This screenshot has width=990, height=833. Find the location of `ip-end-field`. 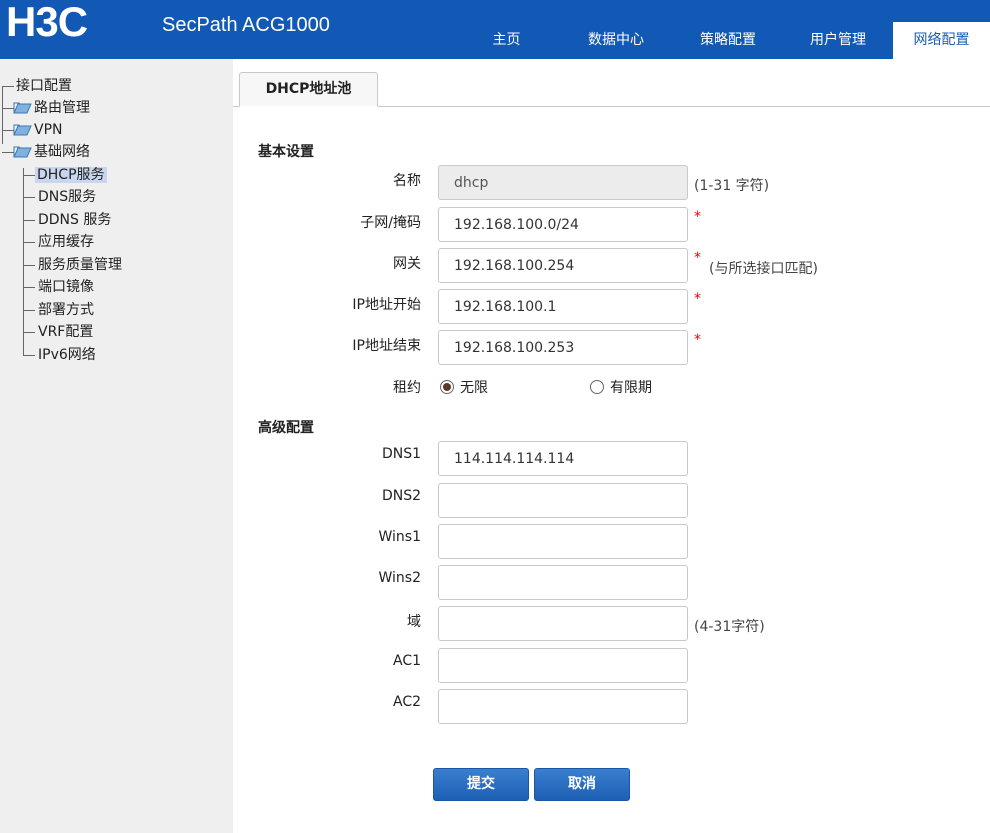

ip-end-field is located at coordinates (563, 347).